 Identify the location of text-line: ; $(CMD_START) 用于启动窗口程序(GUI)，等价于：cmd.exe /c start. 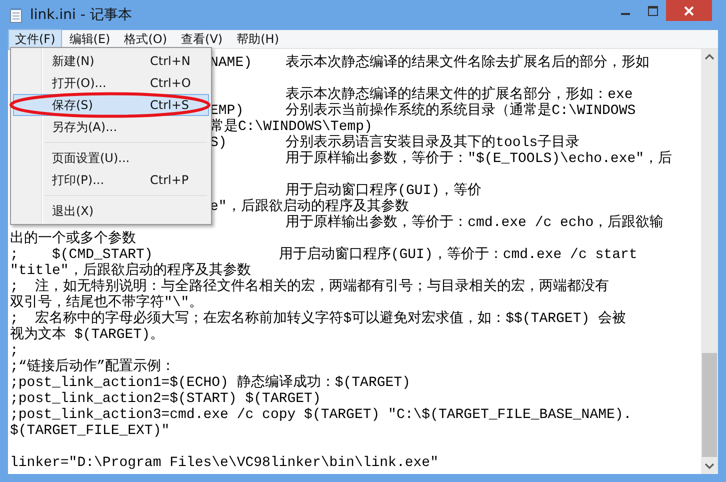
(324, 255).